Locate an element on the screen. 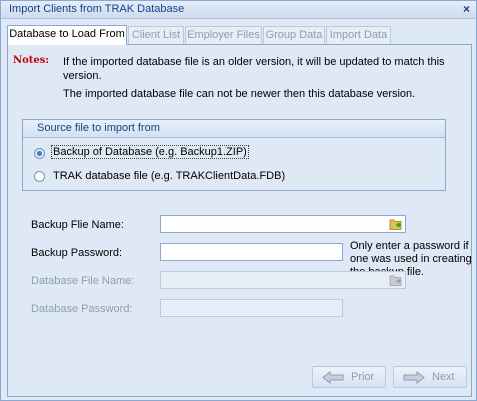  backup-radio-label: Backup of Database (e.g. Backup1.ZIP) is located at coordinates (150, 152).